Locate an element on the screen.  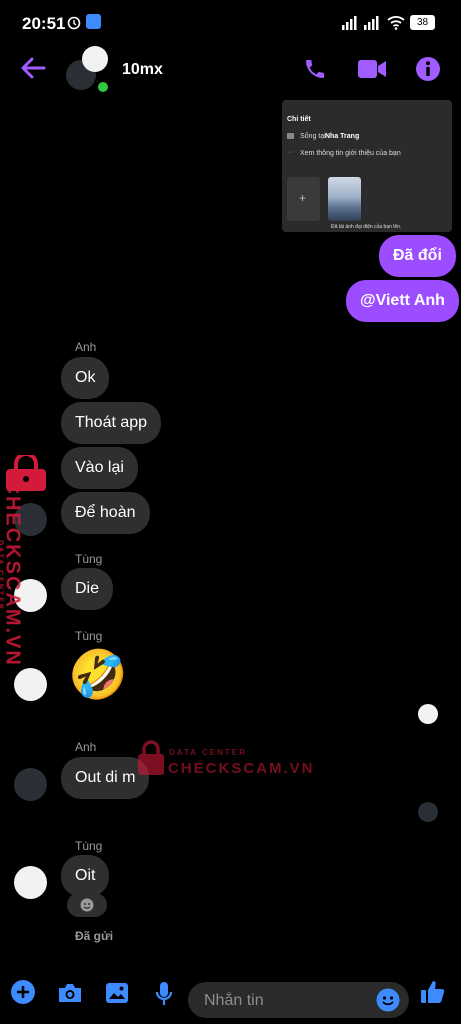
video-call-icon is located at coordinates (372, 71).